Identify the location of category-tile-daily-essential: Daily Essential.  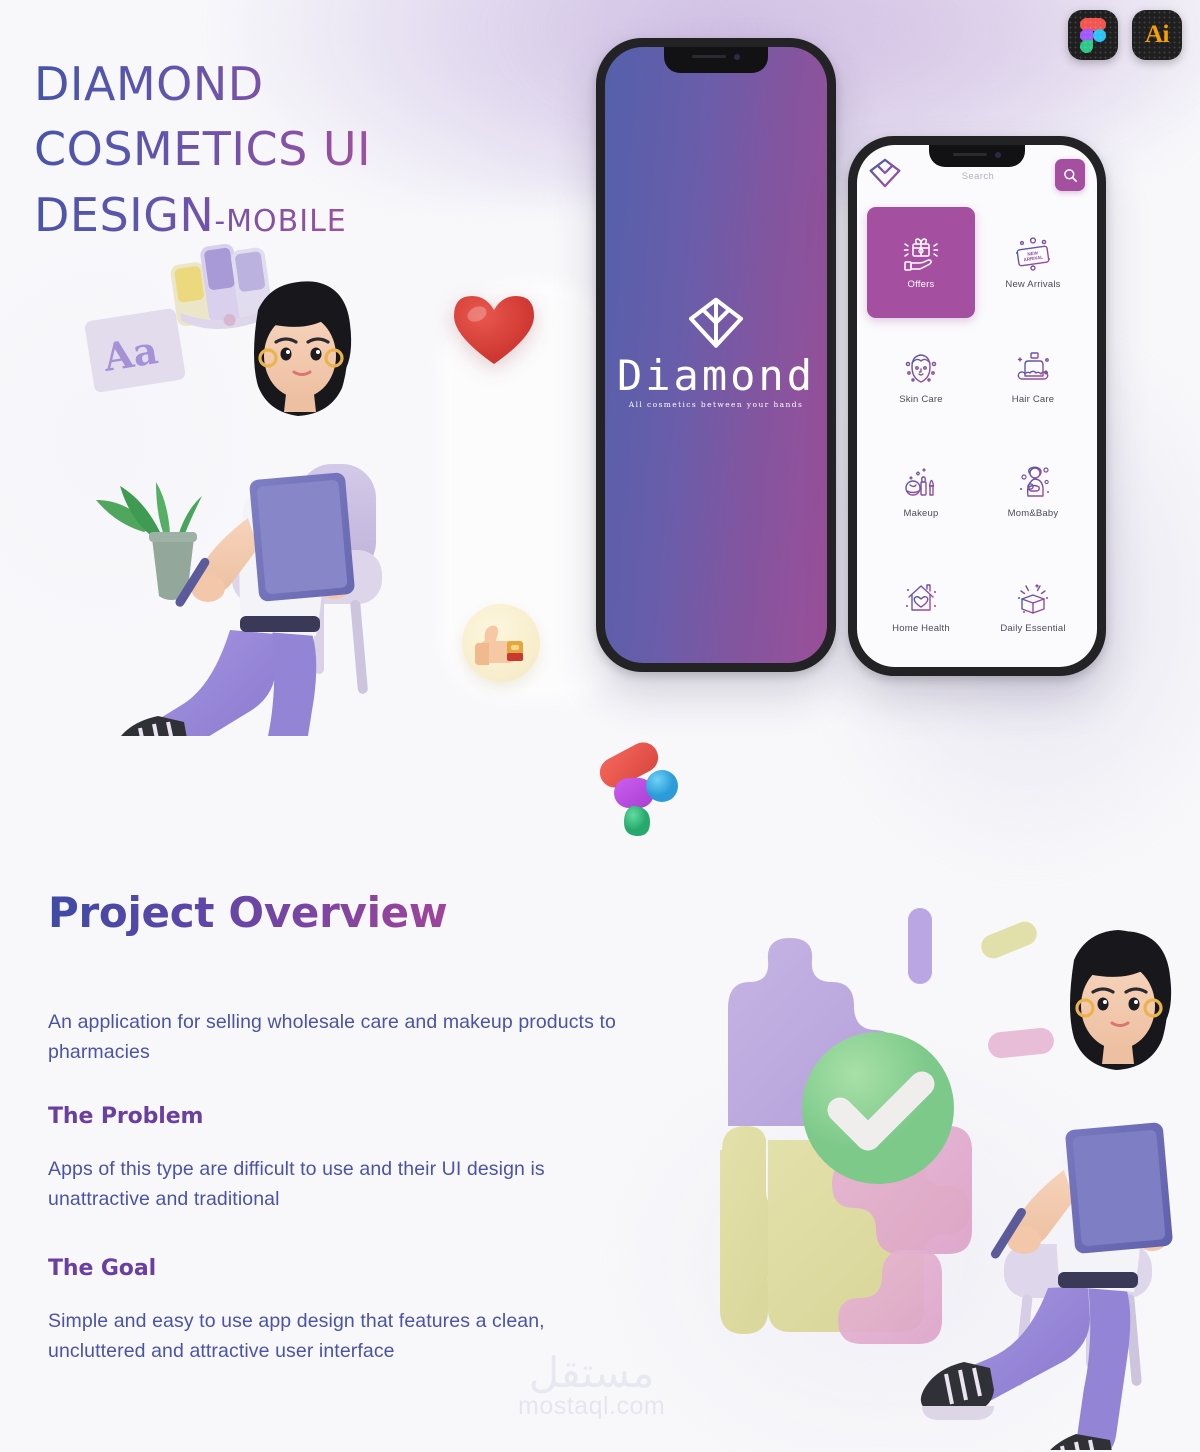
(1033, 606).